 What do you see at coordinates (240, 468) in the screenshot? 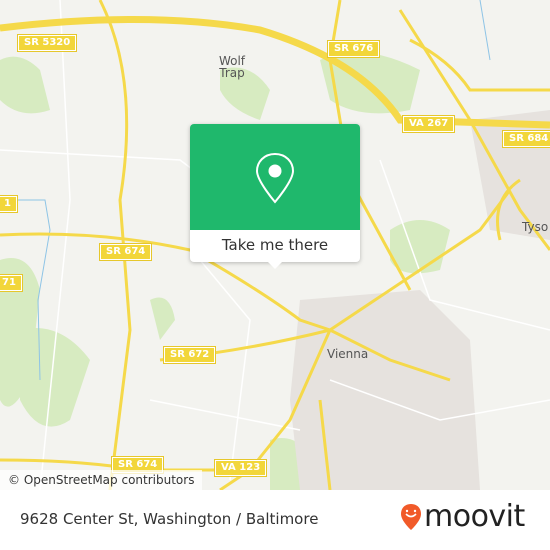
I see `route-shield-va123: VA 123` at bounding box center [240, 468].